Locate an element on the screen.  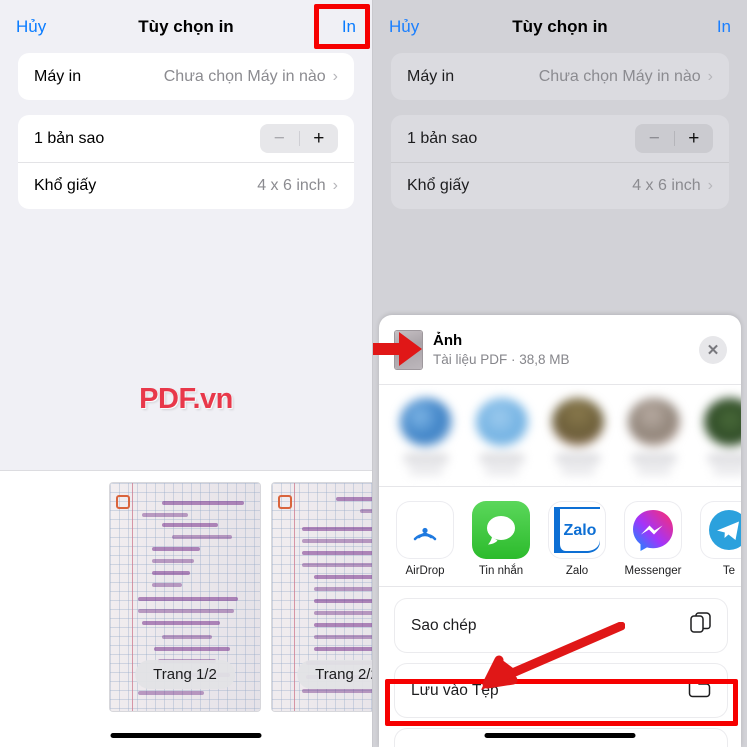
action-save-to-files: Lưu vào Tệp is located at coordinates (561, 690).